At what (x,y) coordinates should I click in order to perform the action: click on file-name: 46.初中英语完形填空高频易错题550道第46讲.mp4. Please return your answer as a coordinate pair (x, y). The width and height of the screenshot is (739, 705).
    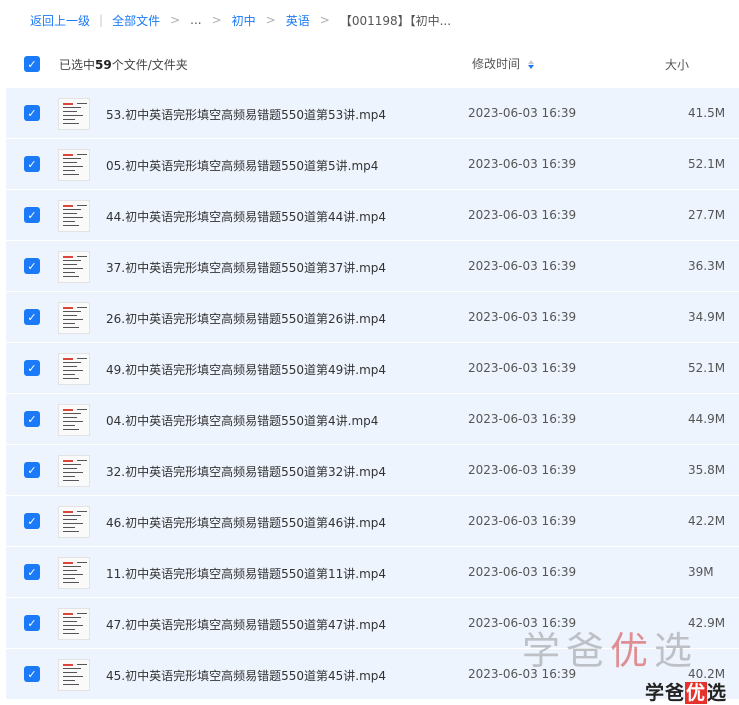
    Looking at the image, I should click on (246, 522).